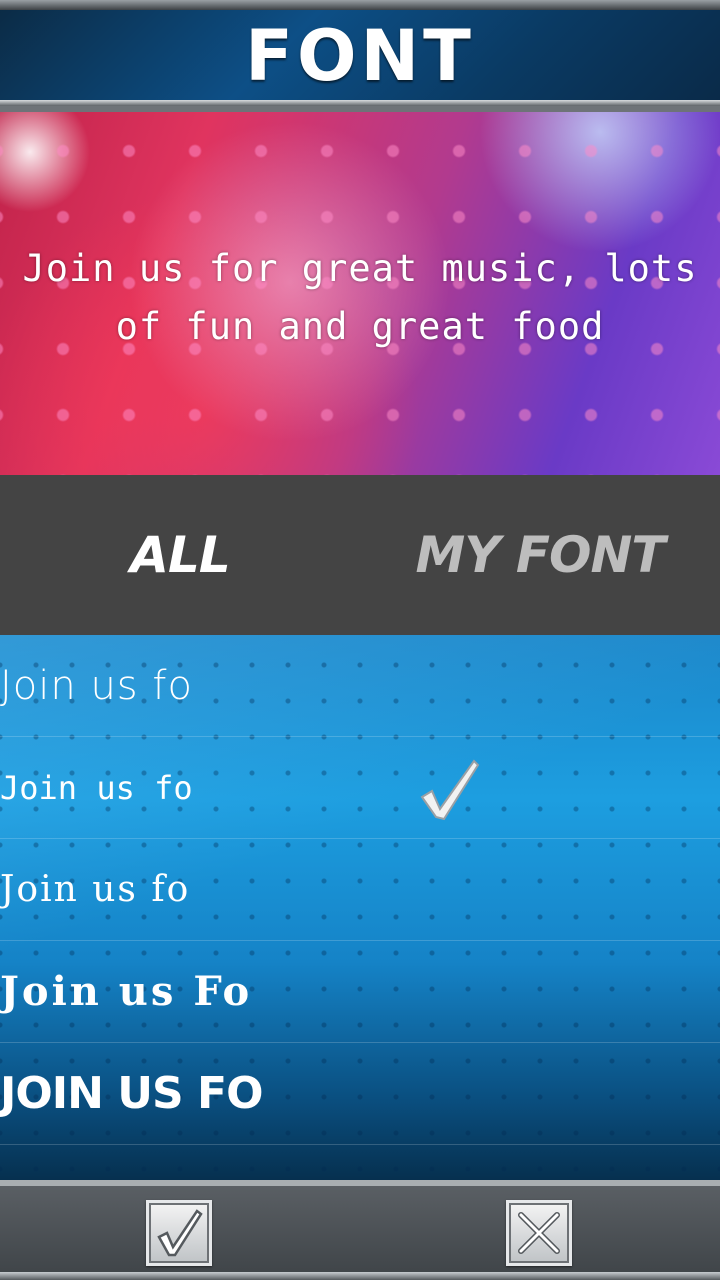 This screenshot has width=720, height=1280. I want to click on cancel-button, so click(539, 1233).